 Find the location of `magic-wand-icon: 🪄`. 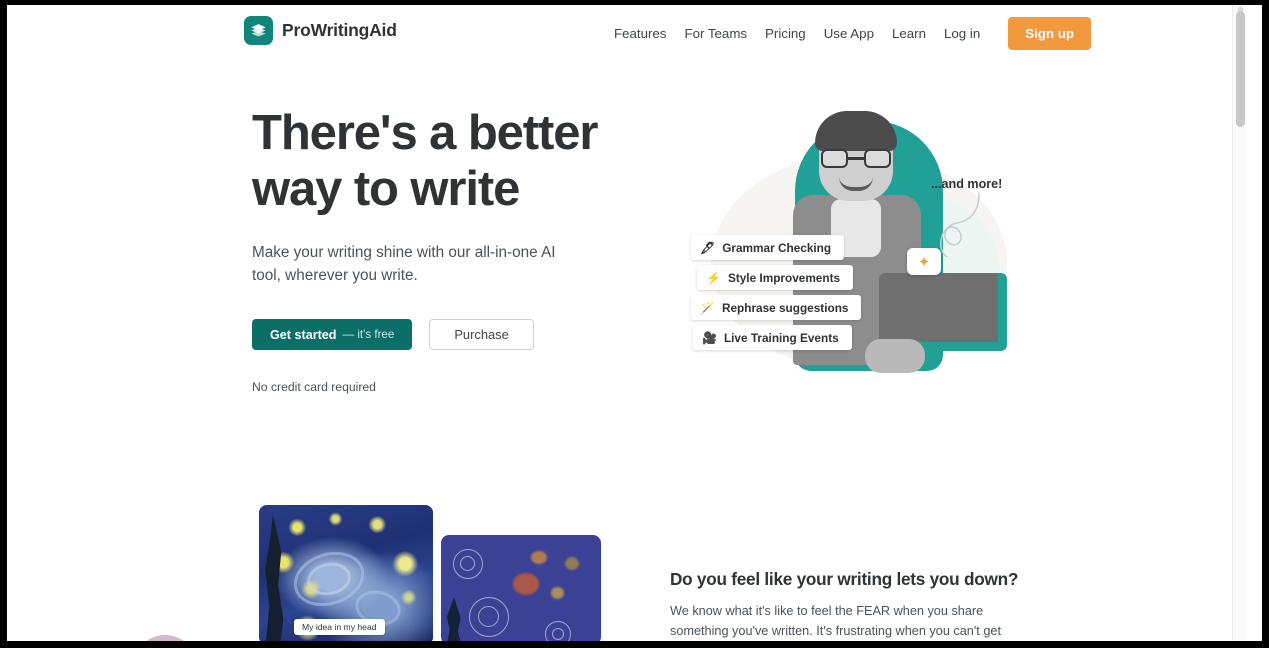

magic-wand-icon: 🪄 is located at coordinates (707, 307).